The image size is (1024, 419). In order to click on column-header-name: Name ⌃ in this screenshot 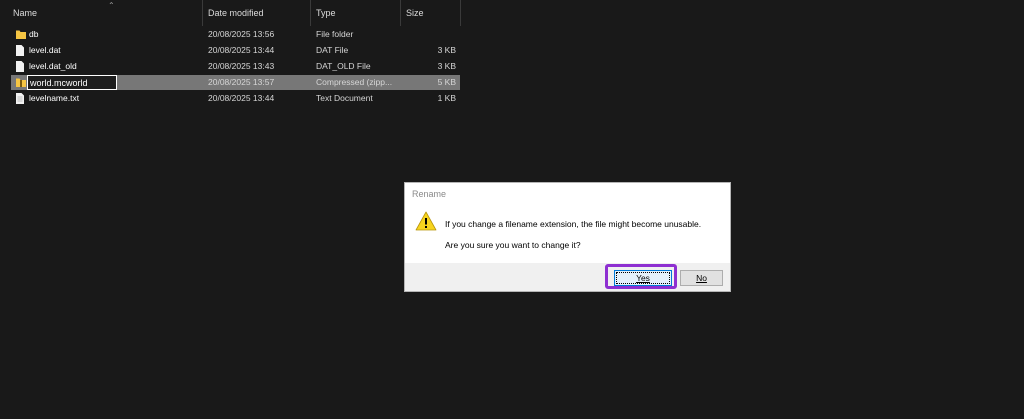, I will do `click(105, 13)`.